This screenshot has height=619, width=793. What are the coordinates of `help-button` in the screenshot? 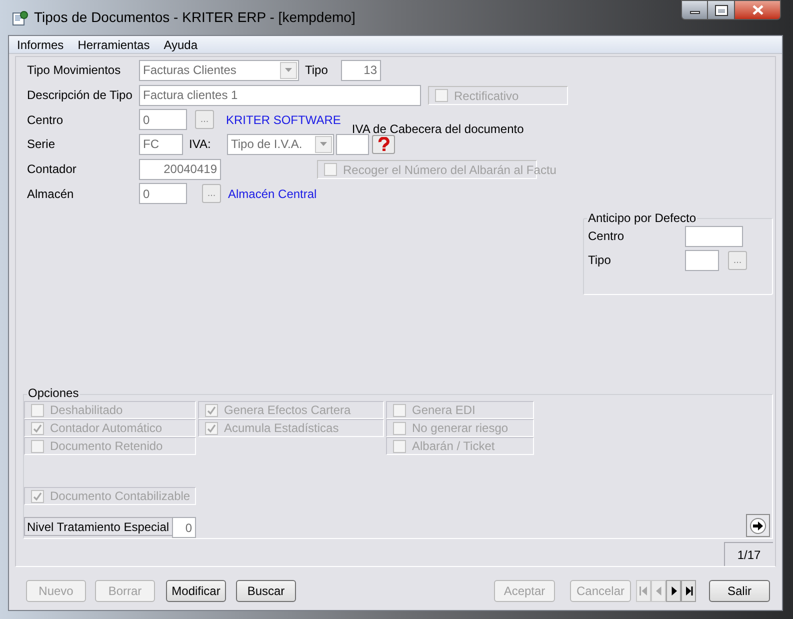 It's located at (383, 144).